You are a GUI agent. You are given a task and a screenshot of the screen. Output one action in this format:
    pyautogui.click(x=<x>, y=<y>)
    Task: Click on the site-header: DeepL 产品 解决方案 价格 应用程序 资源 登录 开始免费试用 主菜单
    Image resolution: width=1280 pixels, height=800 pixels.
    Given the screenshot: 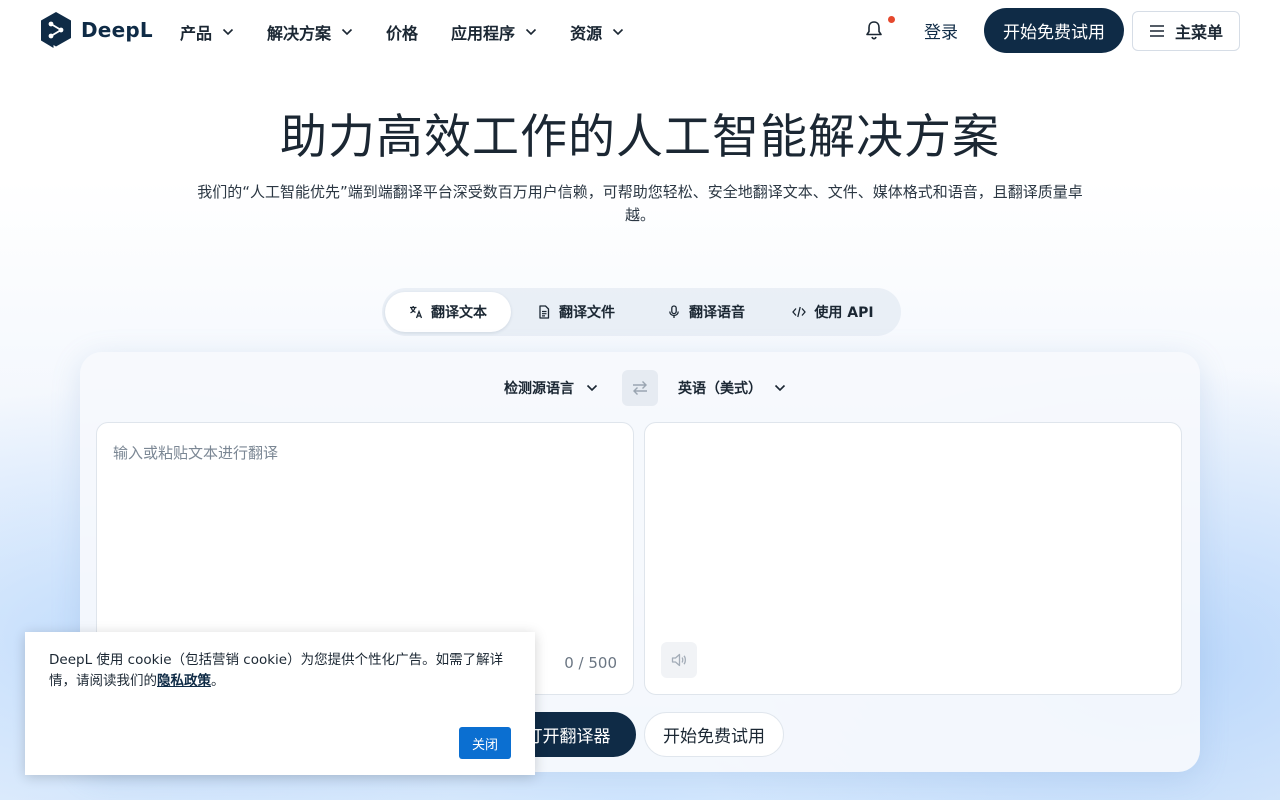 What is the action you would take?
    pyautogui.click(x=640, y=31)
    